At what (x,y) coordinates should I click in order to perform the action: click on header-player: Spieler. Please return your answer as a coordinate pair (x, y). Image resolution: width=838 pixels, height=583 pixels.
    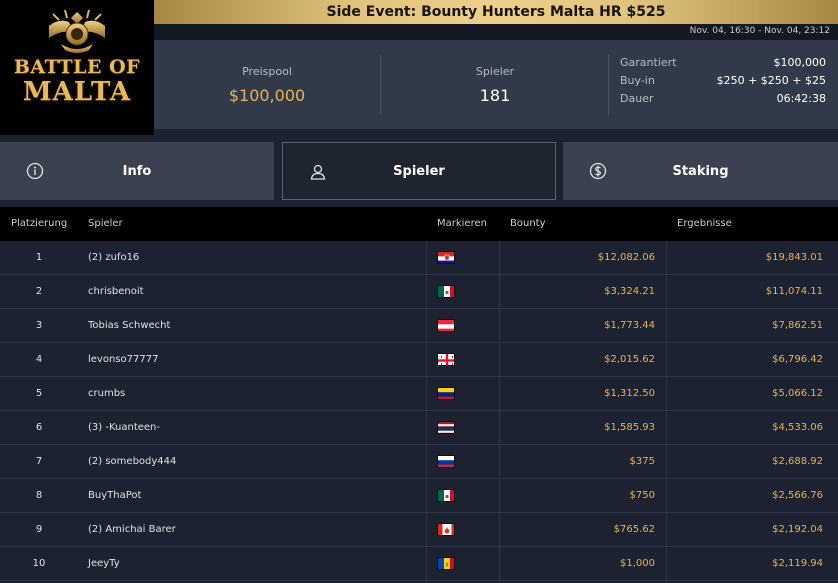
    Looking at the image, I should click on (105, 223).